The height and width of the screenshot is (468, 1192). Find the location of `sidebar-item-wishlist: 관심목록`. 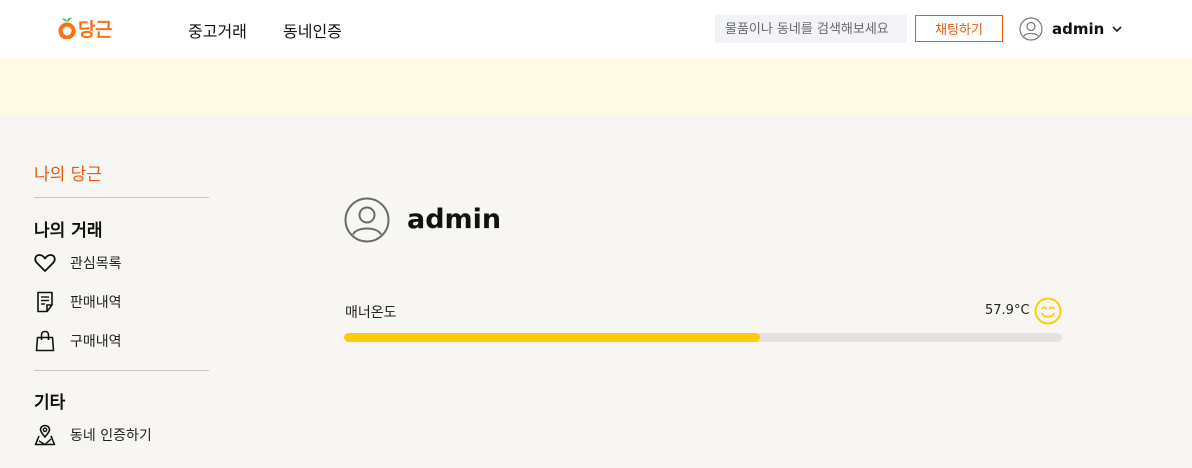

sidebar-item-wishlist: 관심목록 is located at coordinates (78, 263).